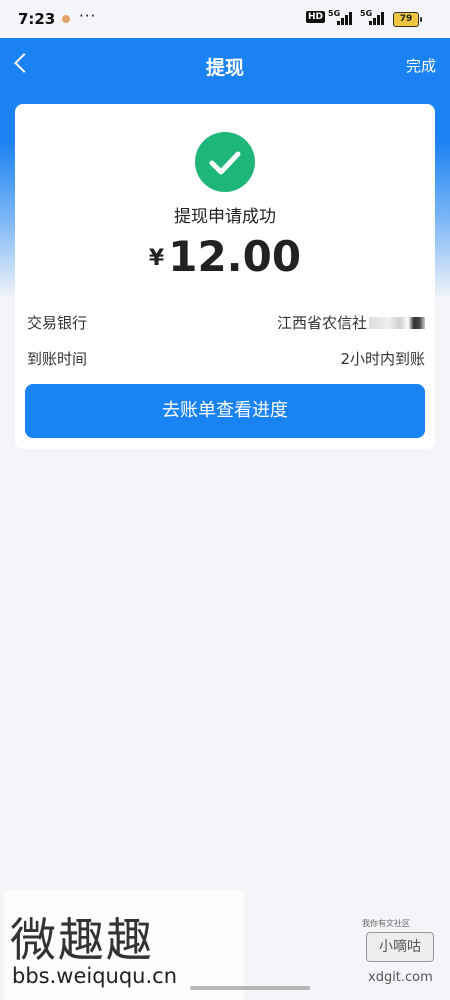 The height and width of the screenshot is (1000, 450). I want to click on nav-bar: 提现 完成, so click(225, 66).